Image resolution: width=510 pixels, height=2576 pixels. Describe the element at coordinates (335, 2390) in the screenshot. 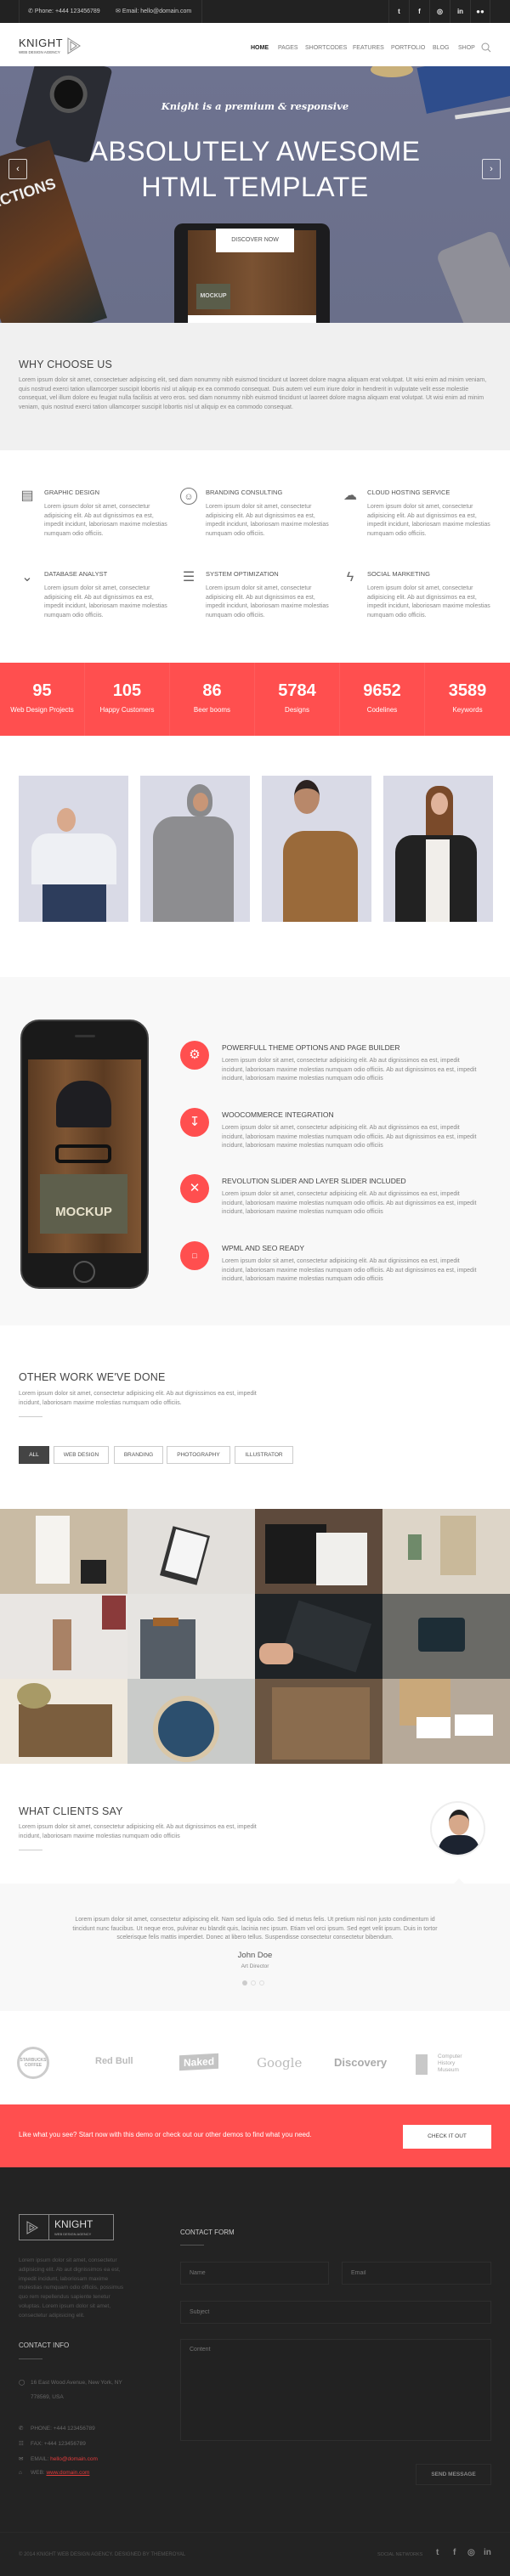

I see `content-textarea` at that location.